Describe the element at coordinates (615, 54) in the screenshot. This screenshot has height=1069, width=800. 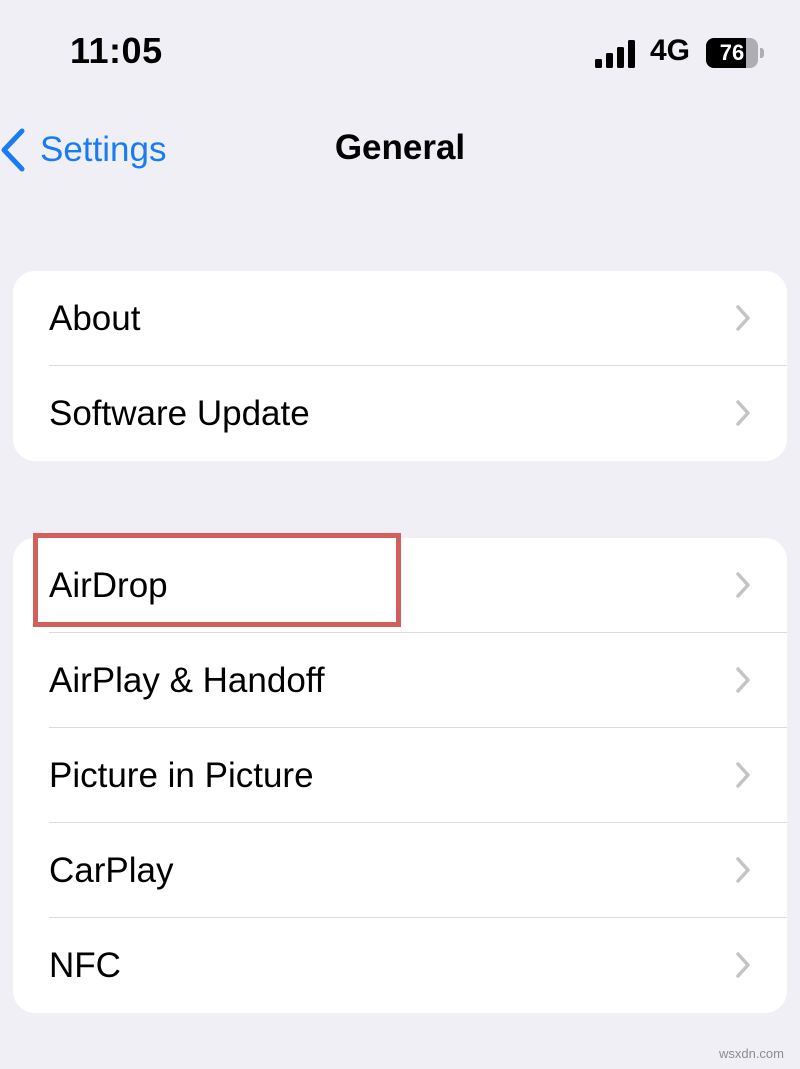
I see `cellular-signal-icon` at that location.